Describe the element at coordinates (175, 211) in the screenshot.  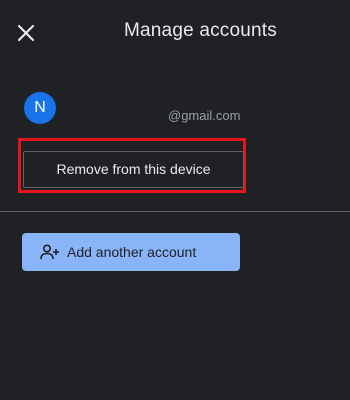
I see `divider` at that location.